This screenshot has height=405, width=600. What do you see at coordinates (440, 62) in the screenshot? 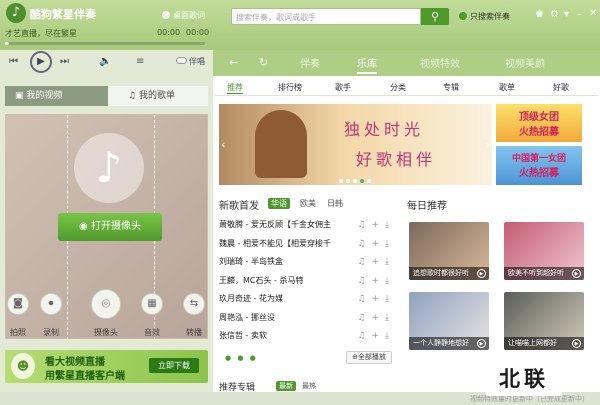
I see `main-tab-2: 视频特效` at bounding box center [440, 62].